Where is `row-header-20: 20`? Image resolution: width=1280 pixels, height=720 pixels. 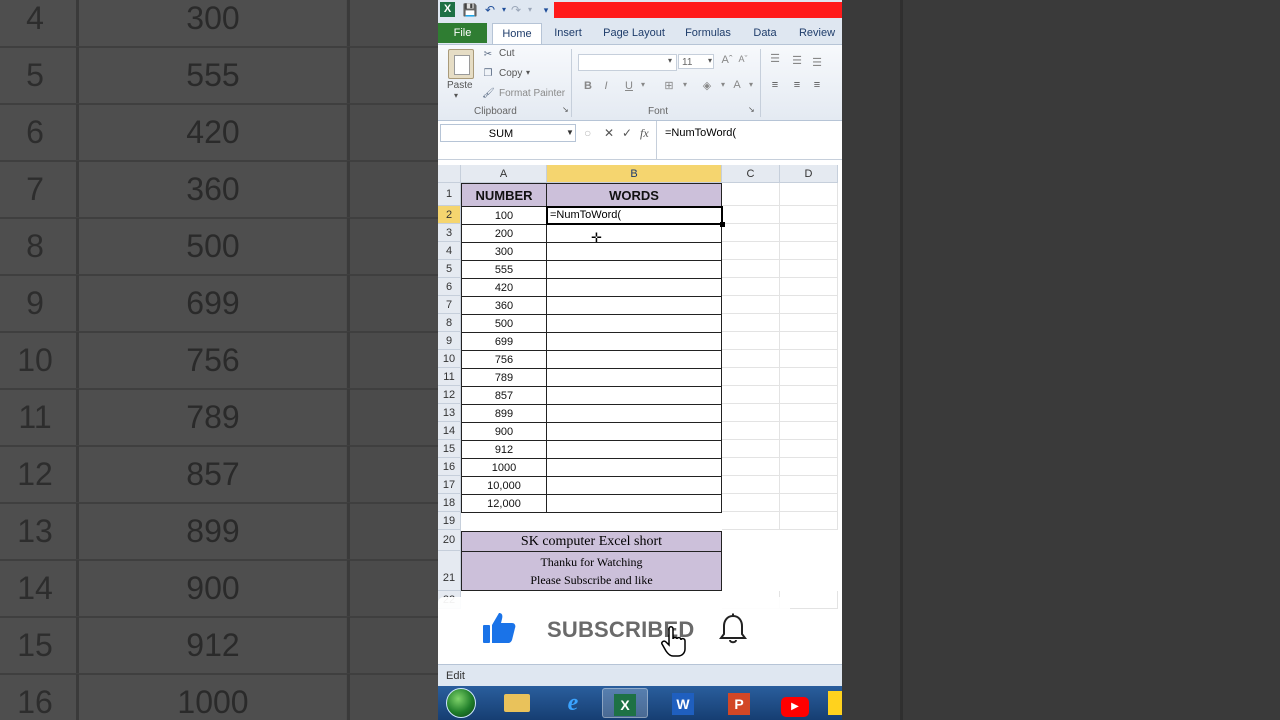 row-header-20: 20 is located at coordinates (449, 540).